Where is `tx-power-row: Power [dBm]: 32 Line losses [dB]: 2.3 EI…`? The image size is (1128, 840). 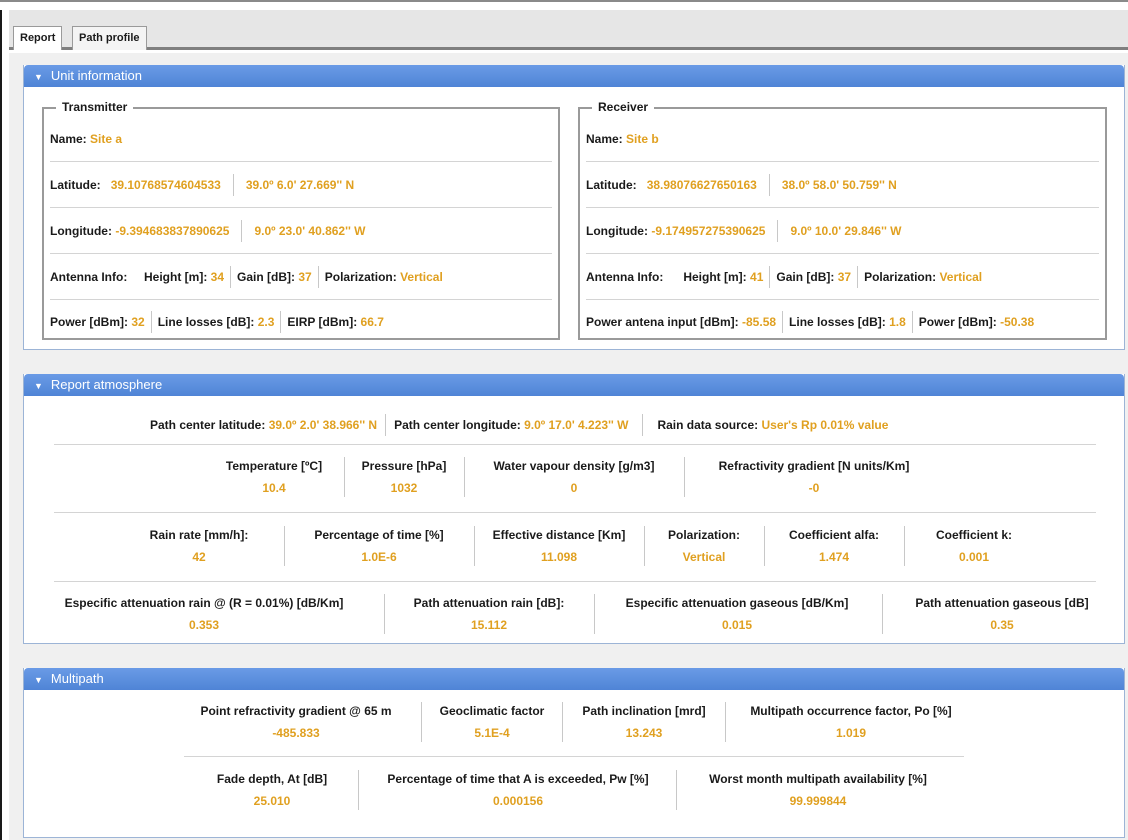
tx-power-row: Power [dBm]: 32 Line losses [dB]: 2.3 EI… is located at coordinates (301, 321).